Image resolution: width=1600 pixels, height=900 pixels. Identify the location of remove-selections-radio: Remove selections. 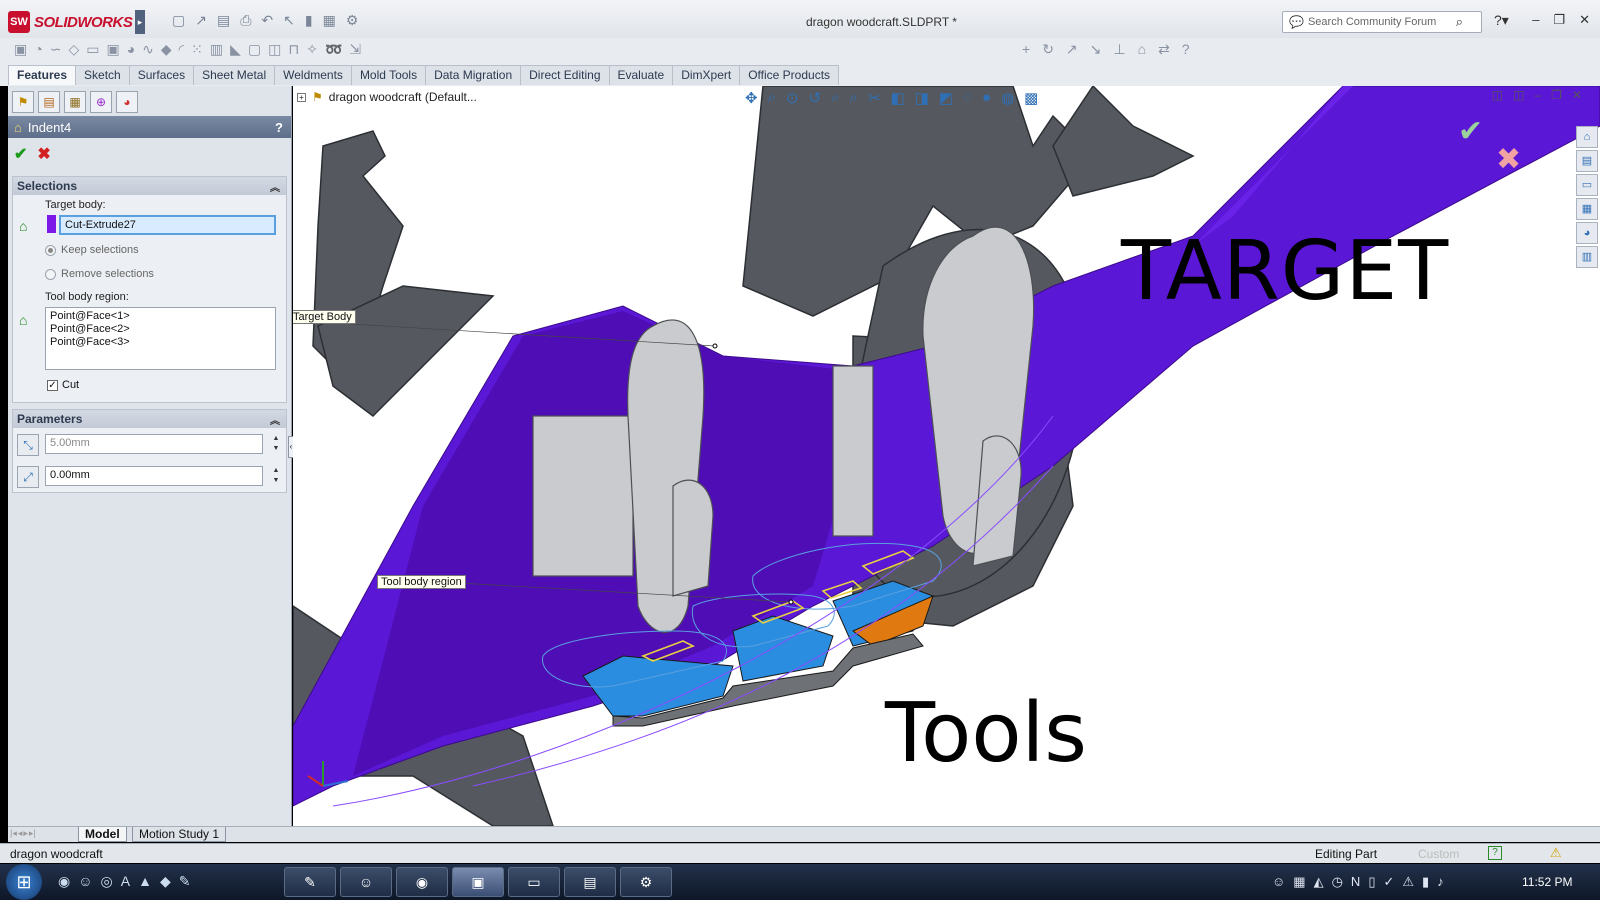
(99, 274).